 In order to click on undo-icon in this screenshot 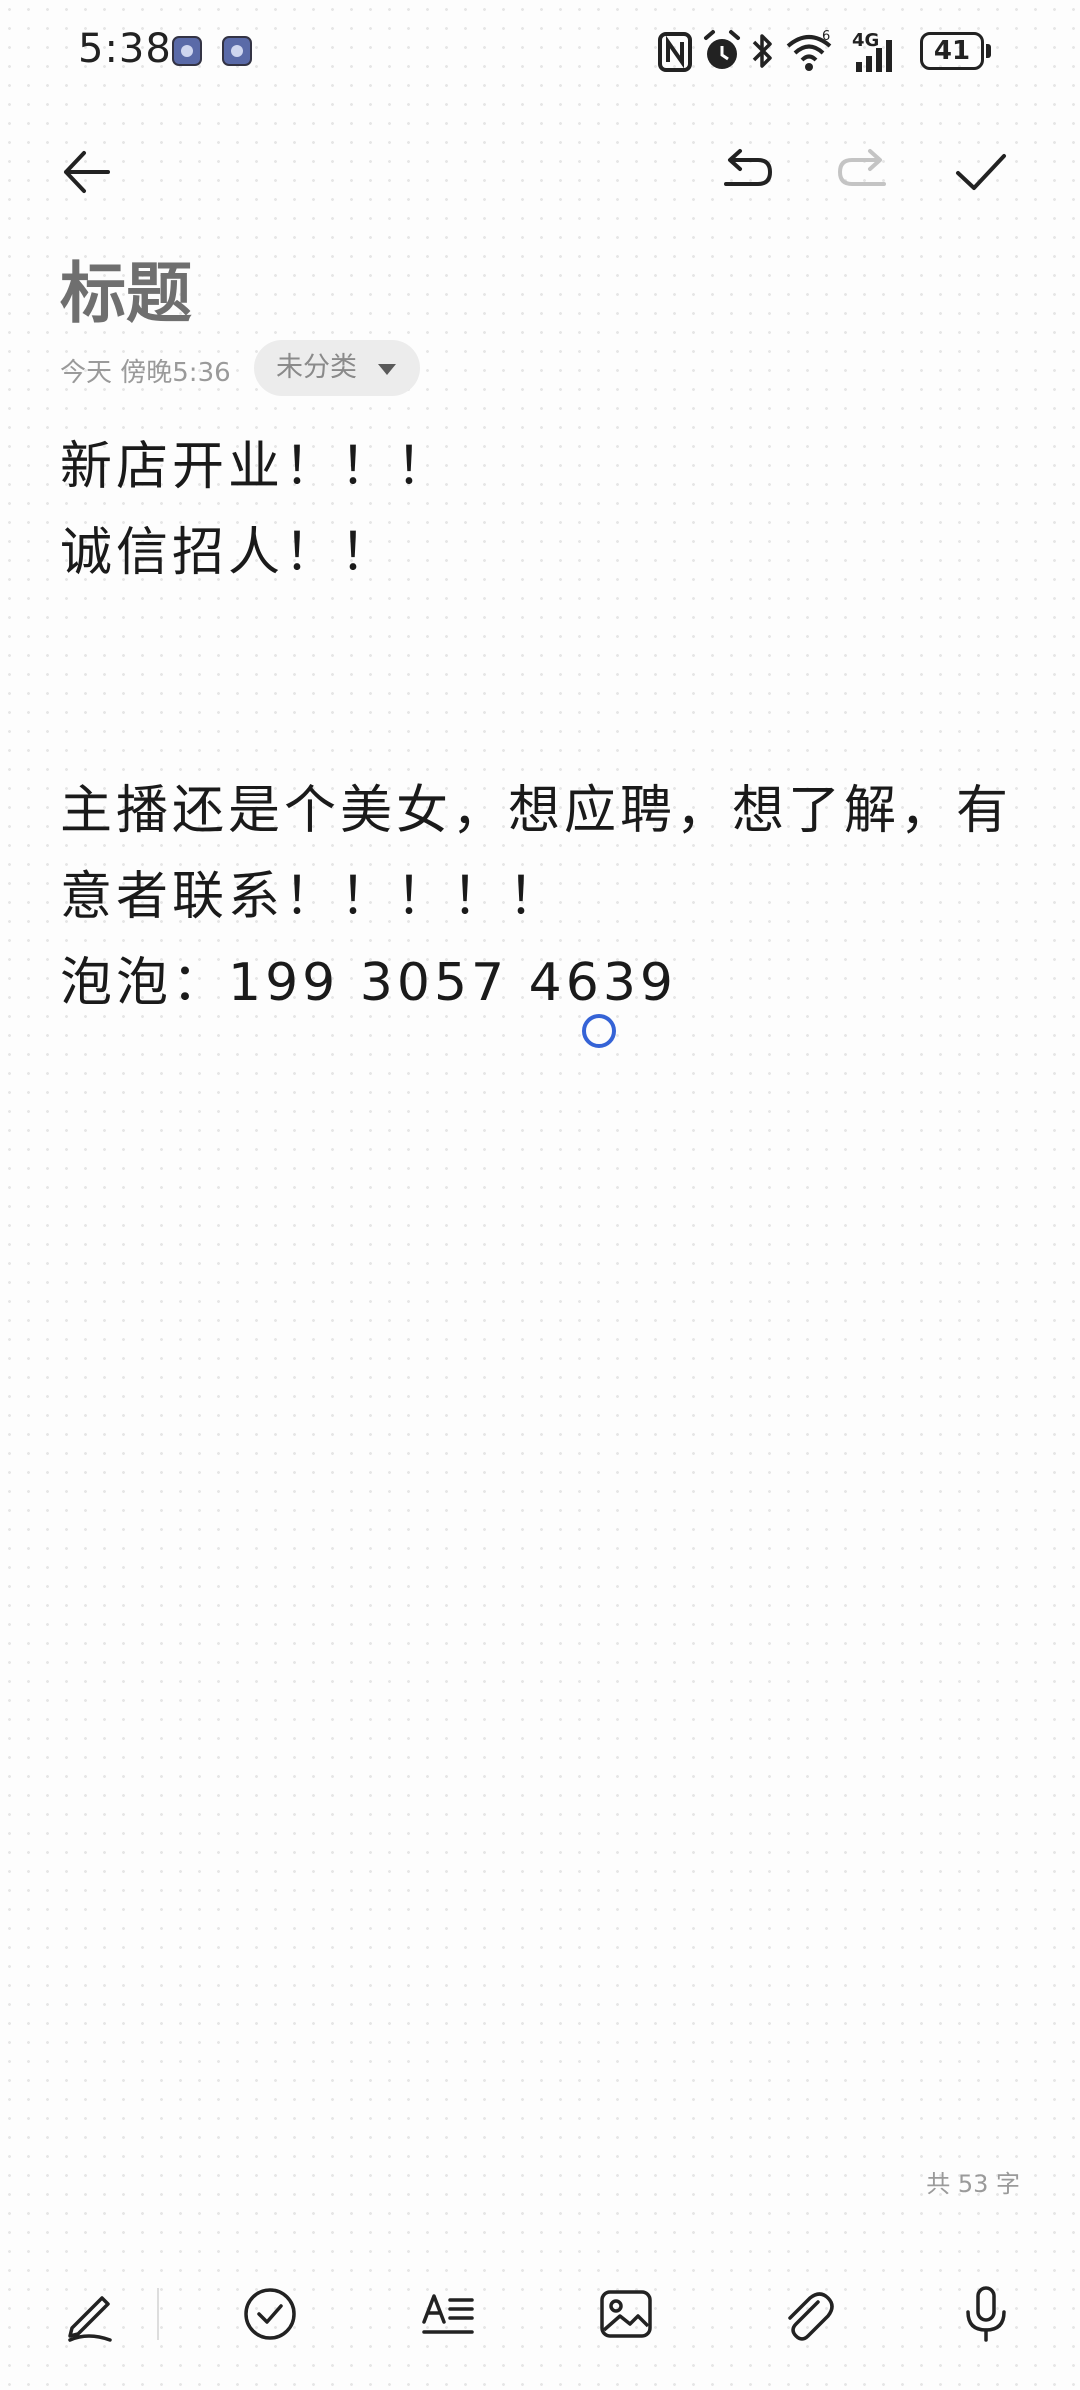, I will do `click(746, 172)`.